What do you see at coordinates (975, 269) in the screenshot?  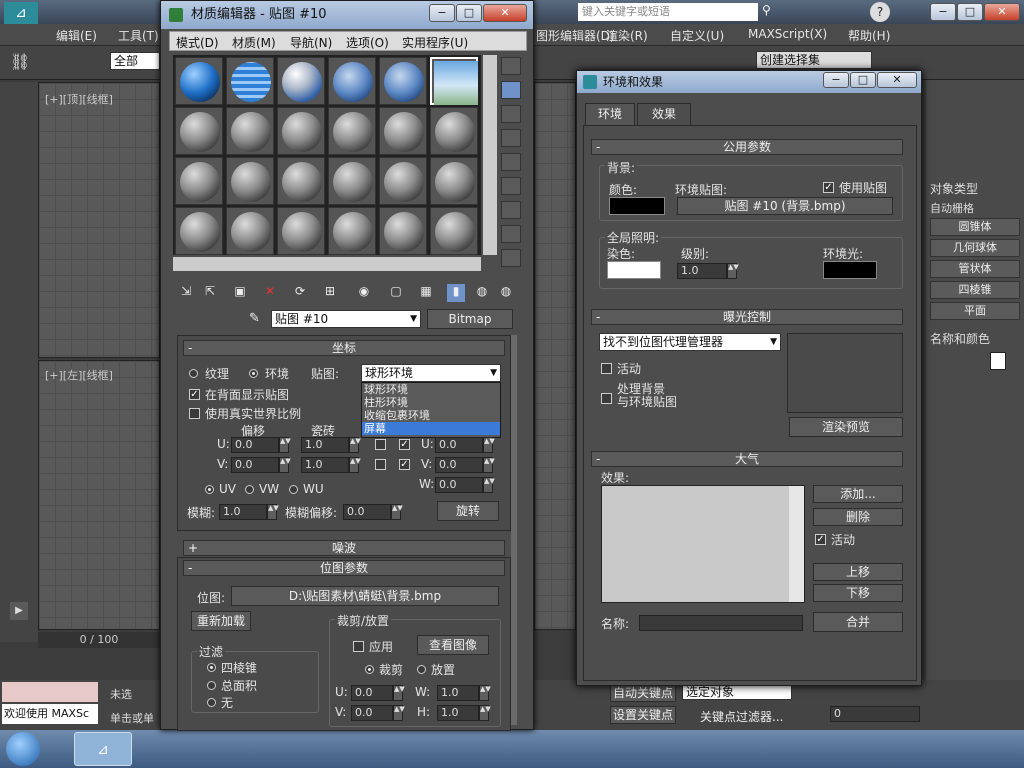 I see `tube-button: 管状体` at bounding box center [975, 269].